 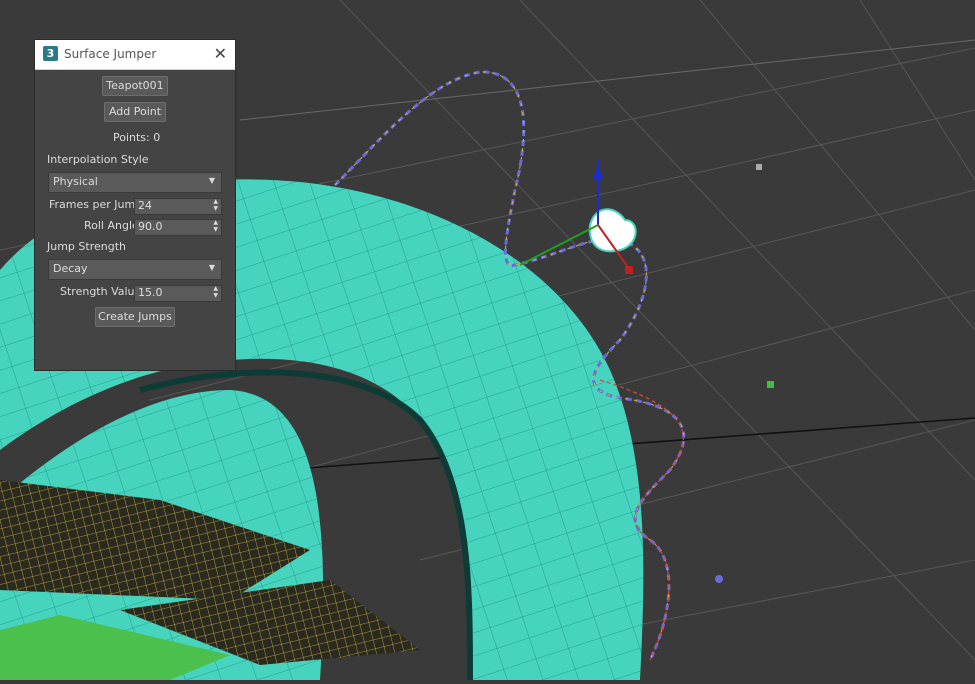 I want to click on points-count-label: Points: 0, so click(x=137, y=137).